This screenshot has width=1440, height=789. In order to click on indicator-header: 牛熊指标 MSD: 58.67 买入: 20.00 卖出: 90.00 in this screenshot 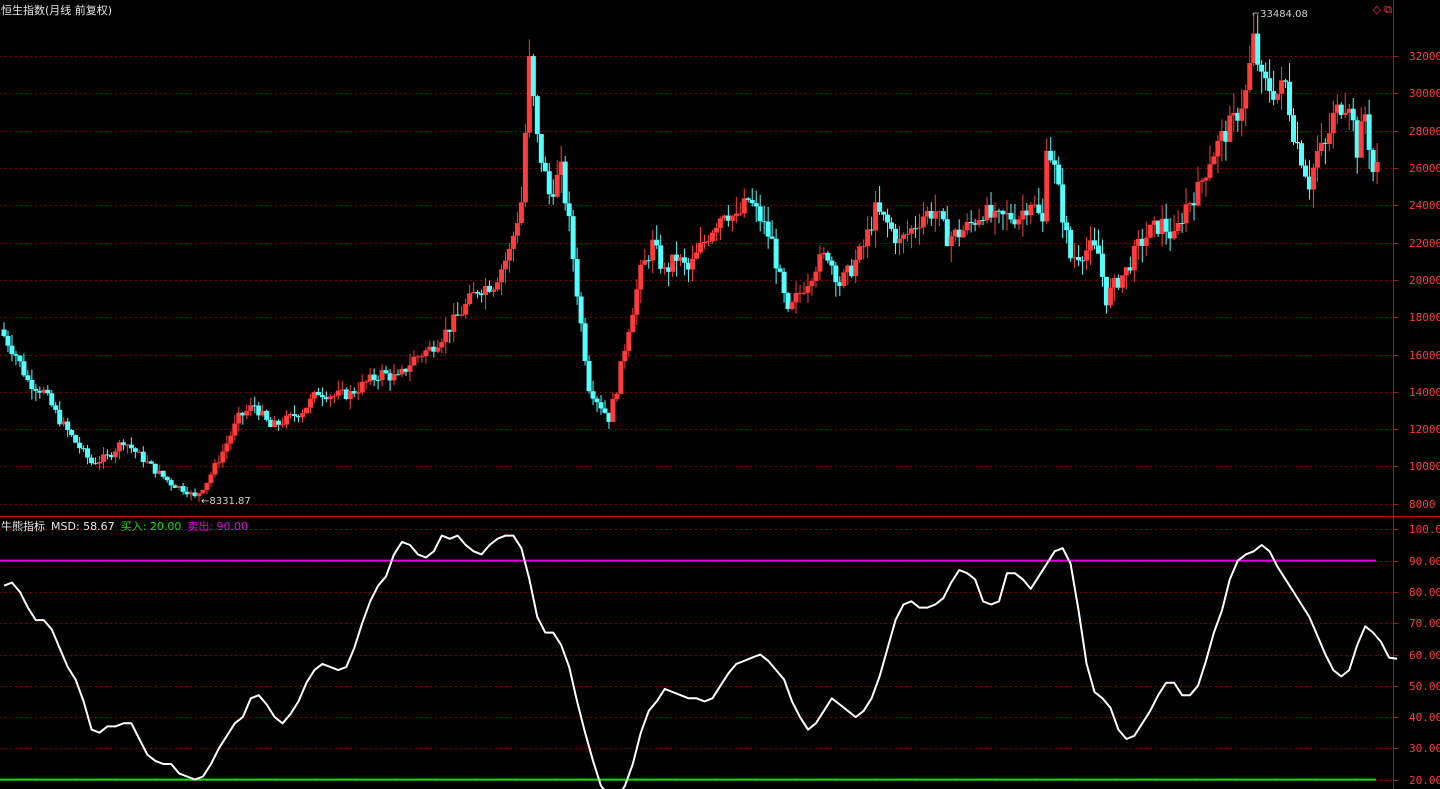, I will do `click(127, 526)`.